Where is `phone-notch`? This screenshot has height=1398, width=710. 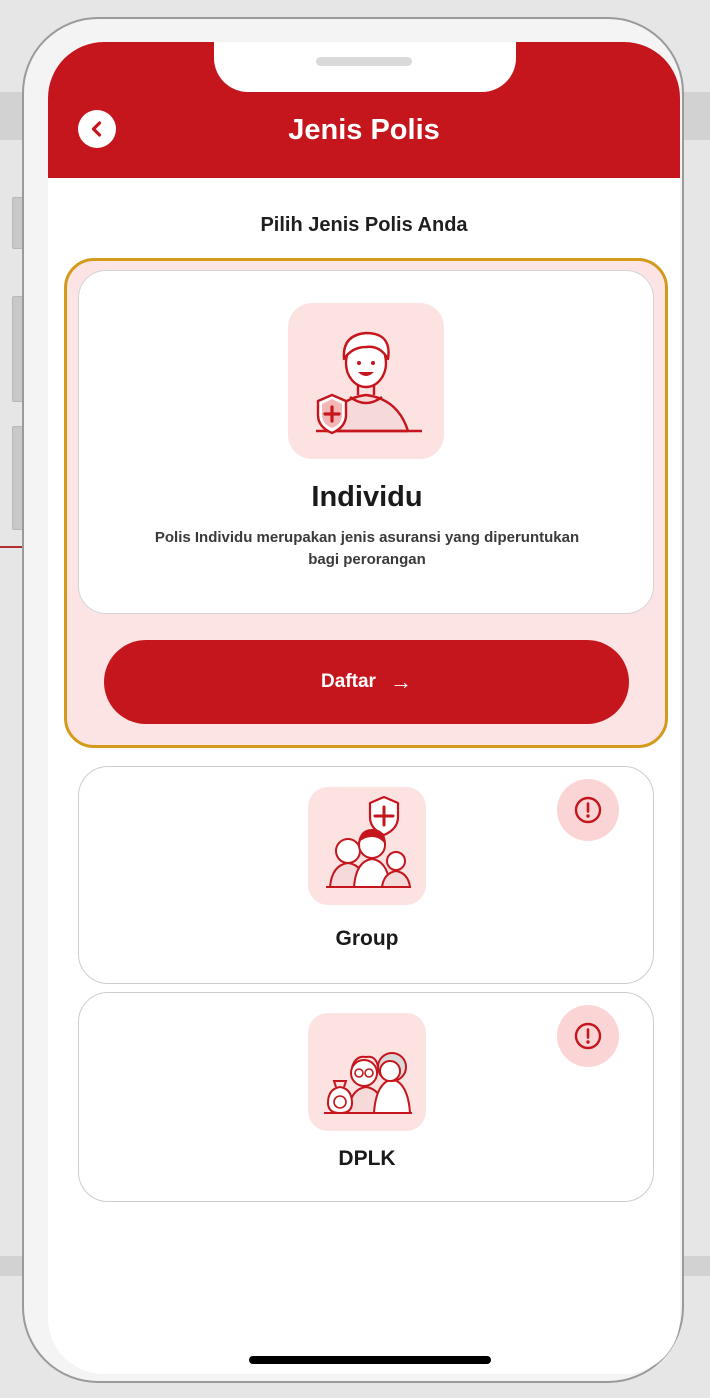 phone-notch is located at coordinates (365, 67).